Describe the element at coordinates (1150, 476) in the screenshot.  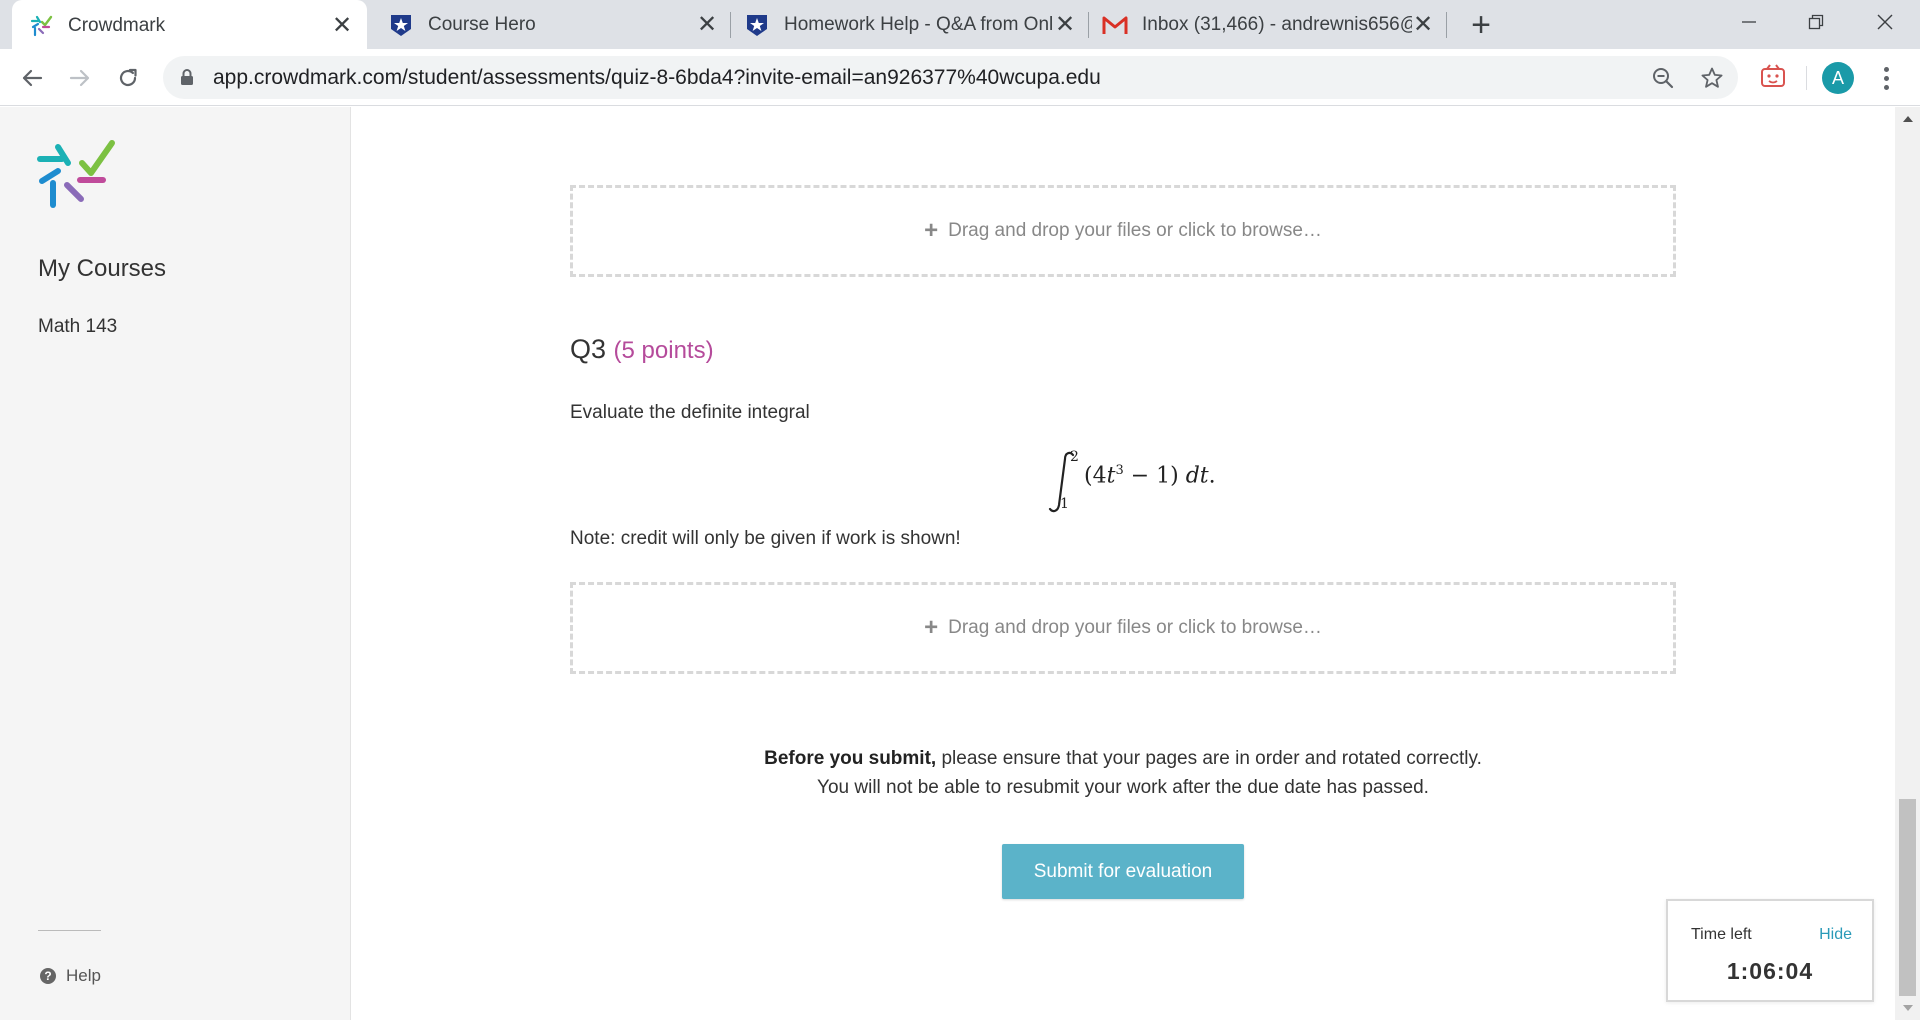
I see `integrand: (4t3 − 1) dt.` at that location.